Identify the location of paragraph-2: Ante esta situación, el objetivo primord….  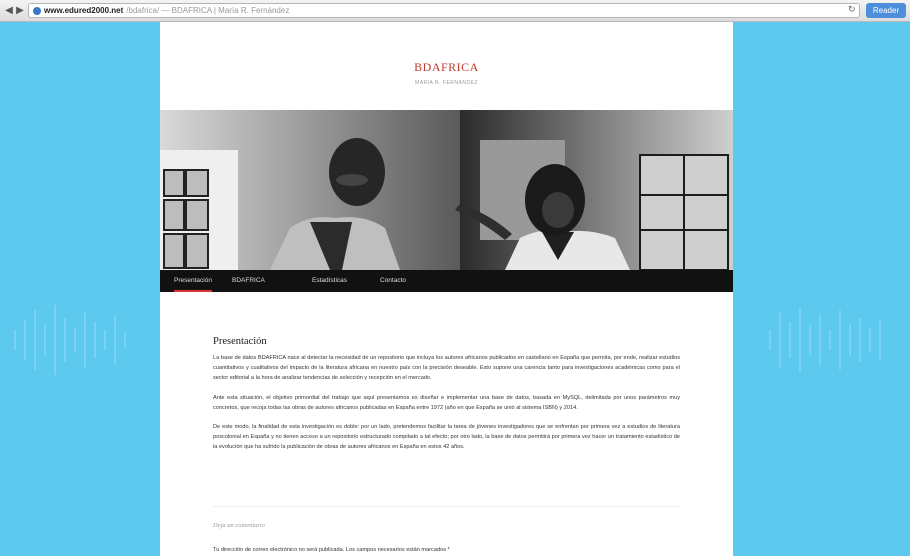
(446, 402).